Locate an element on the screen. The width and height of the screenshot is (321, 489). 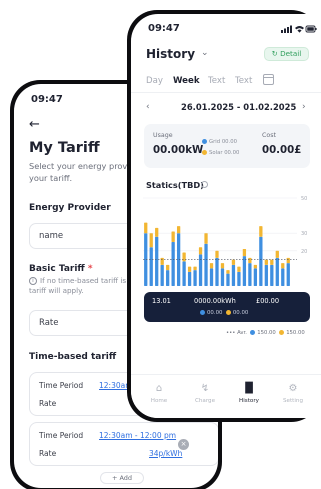
tooltip-breakdown: 00.00 00.00 is located at coordinates (224, 313).